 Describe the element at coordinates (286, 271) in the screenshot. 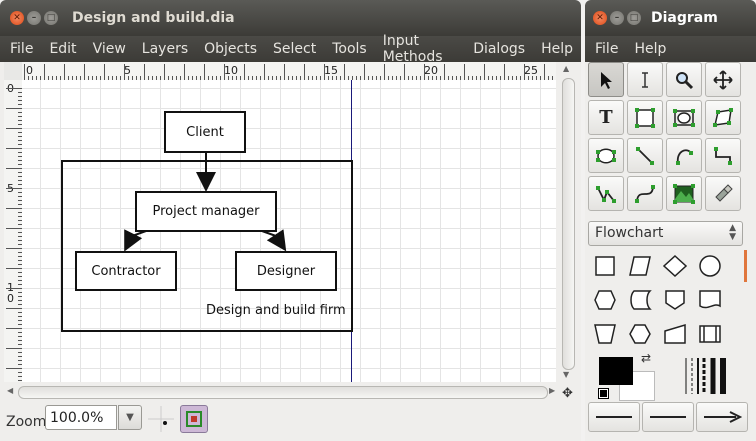

I see `node-designer: Designer` at that location.